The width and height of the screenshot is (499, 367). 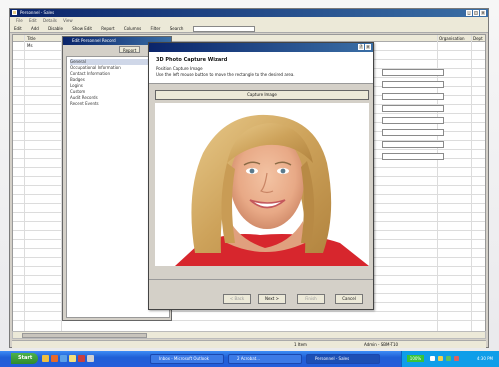 What do you see at coordinates (45, 358) in the screenshot?
I see `folder-icon` at bounding box center [45, 358].